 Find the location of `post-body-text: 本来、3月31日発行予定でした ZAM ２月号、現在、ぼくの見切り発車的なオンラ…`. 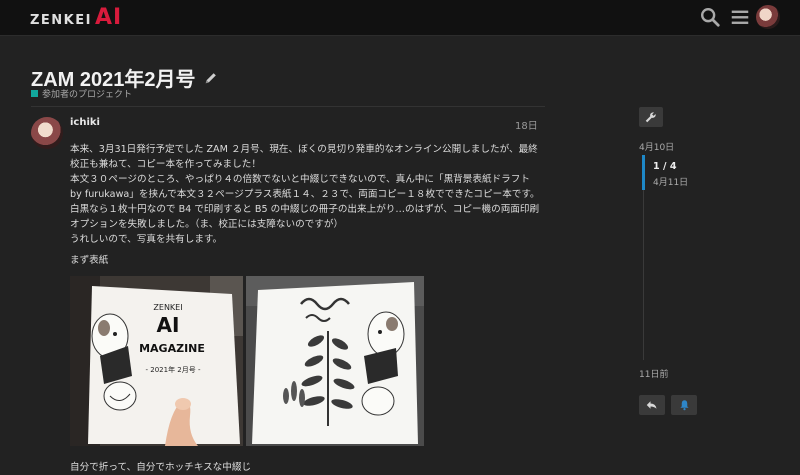

post-body-text: 本来、3月31日発行予定でした ZAM ２月号、現在、ぼくの見切り発車的なオンラ… is located at coordinates (305, 194).